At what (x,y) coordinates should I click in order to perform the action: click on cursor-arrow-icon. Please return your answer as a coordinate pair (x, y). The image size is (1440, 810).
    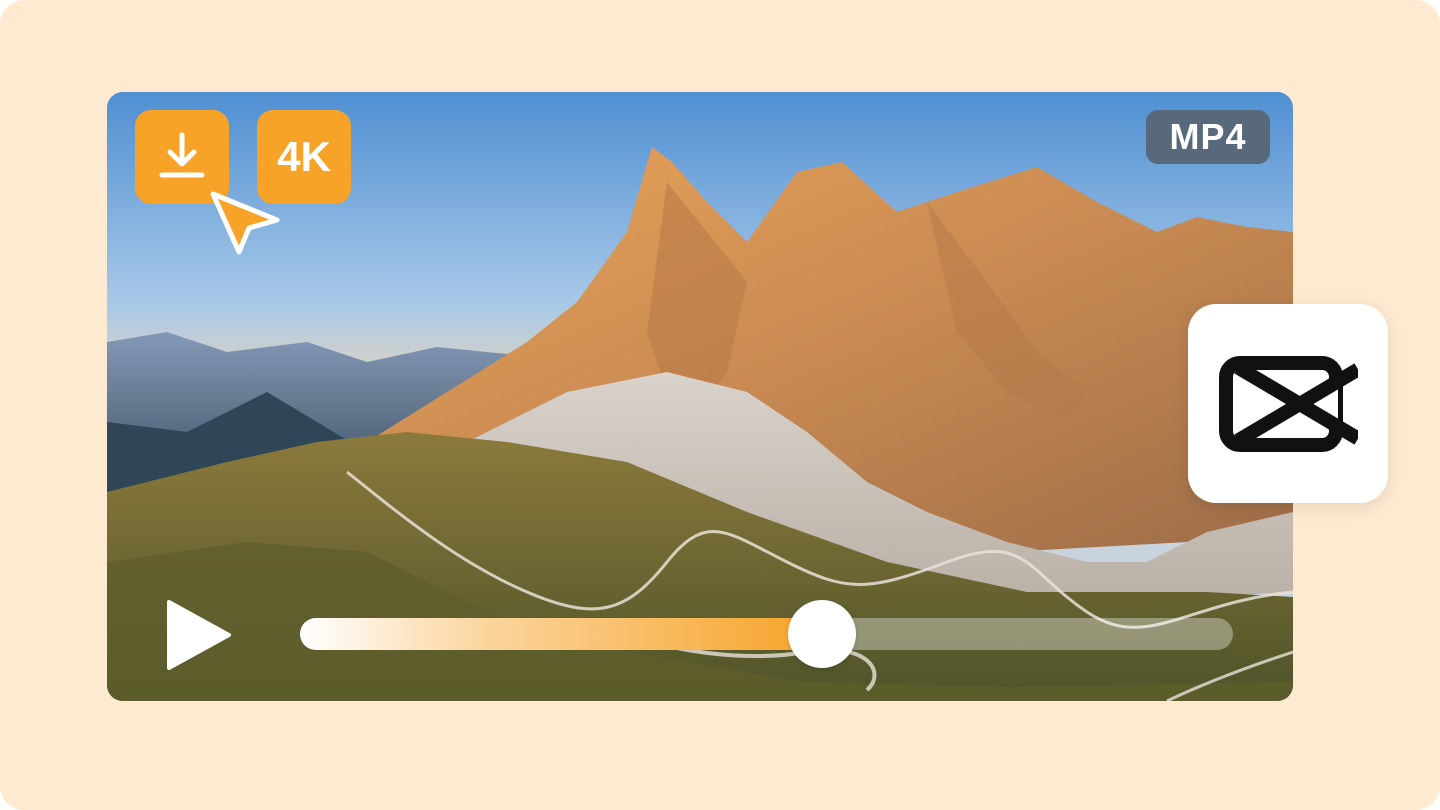
    Looking at the image, I should click on (245, 223).